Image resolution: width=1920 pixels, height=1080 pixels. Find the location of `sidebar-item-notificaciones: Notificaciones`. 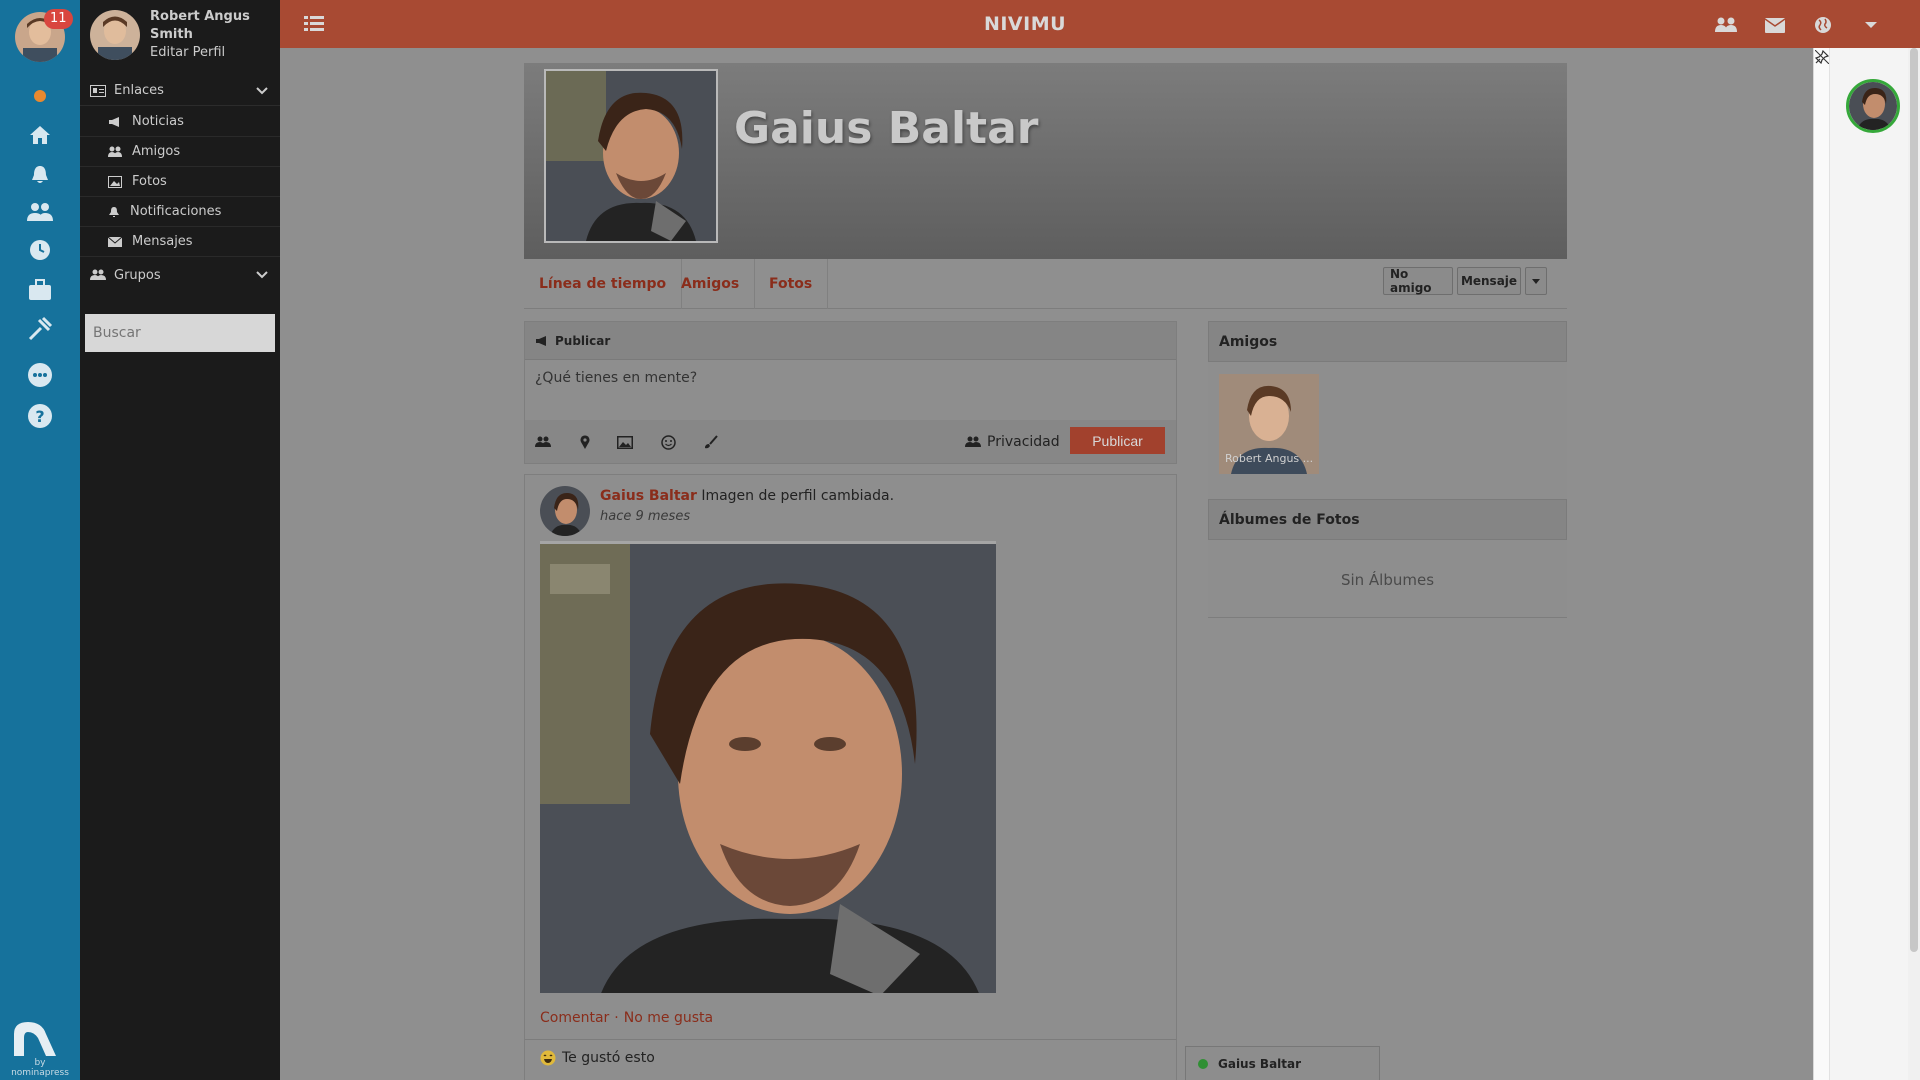

sidebar-item-notificaciones: Notificaciones is located at coordinates (180, 212).